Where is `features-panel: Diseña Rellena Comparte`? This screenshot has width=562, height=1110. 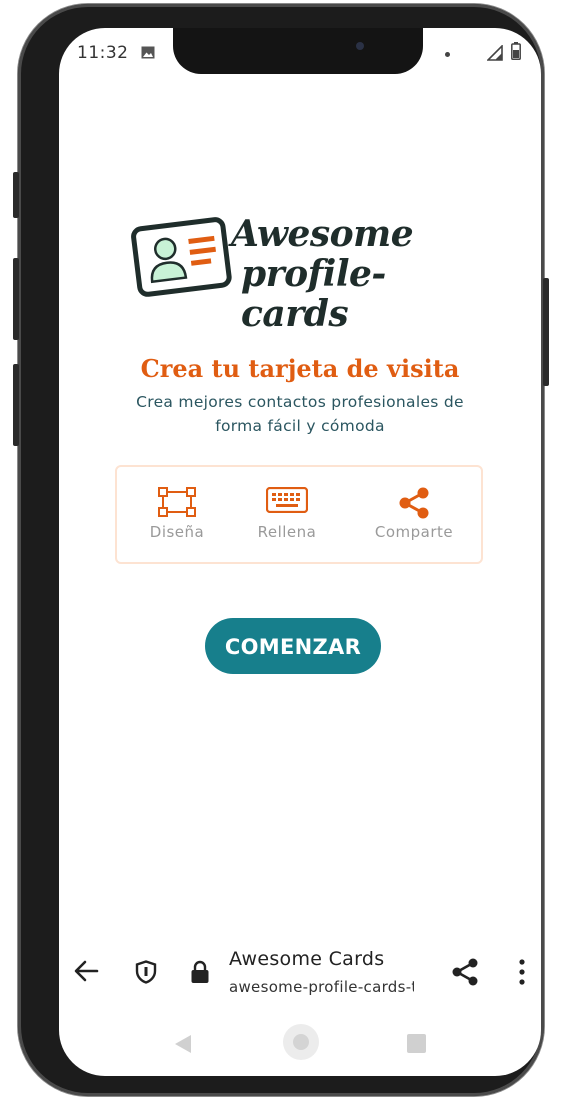
features-panel: Diseña Rellena Comparte is located at coordinates (299, 514).